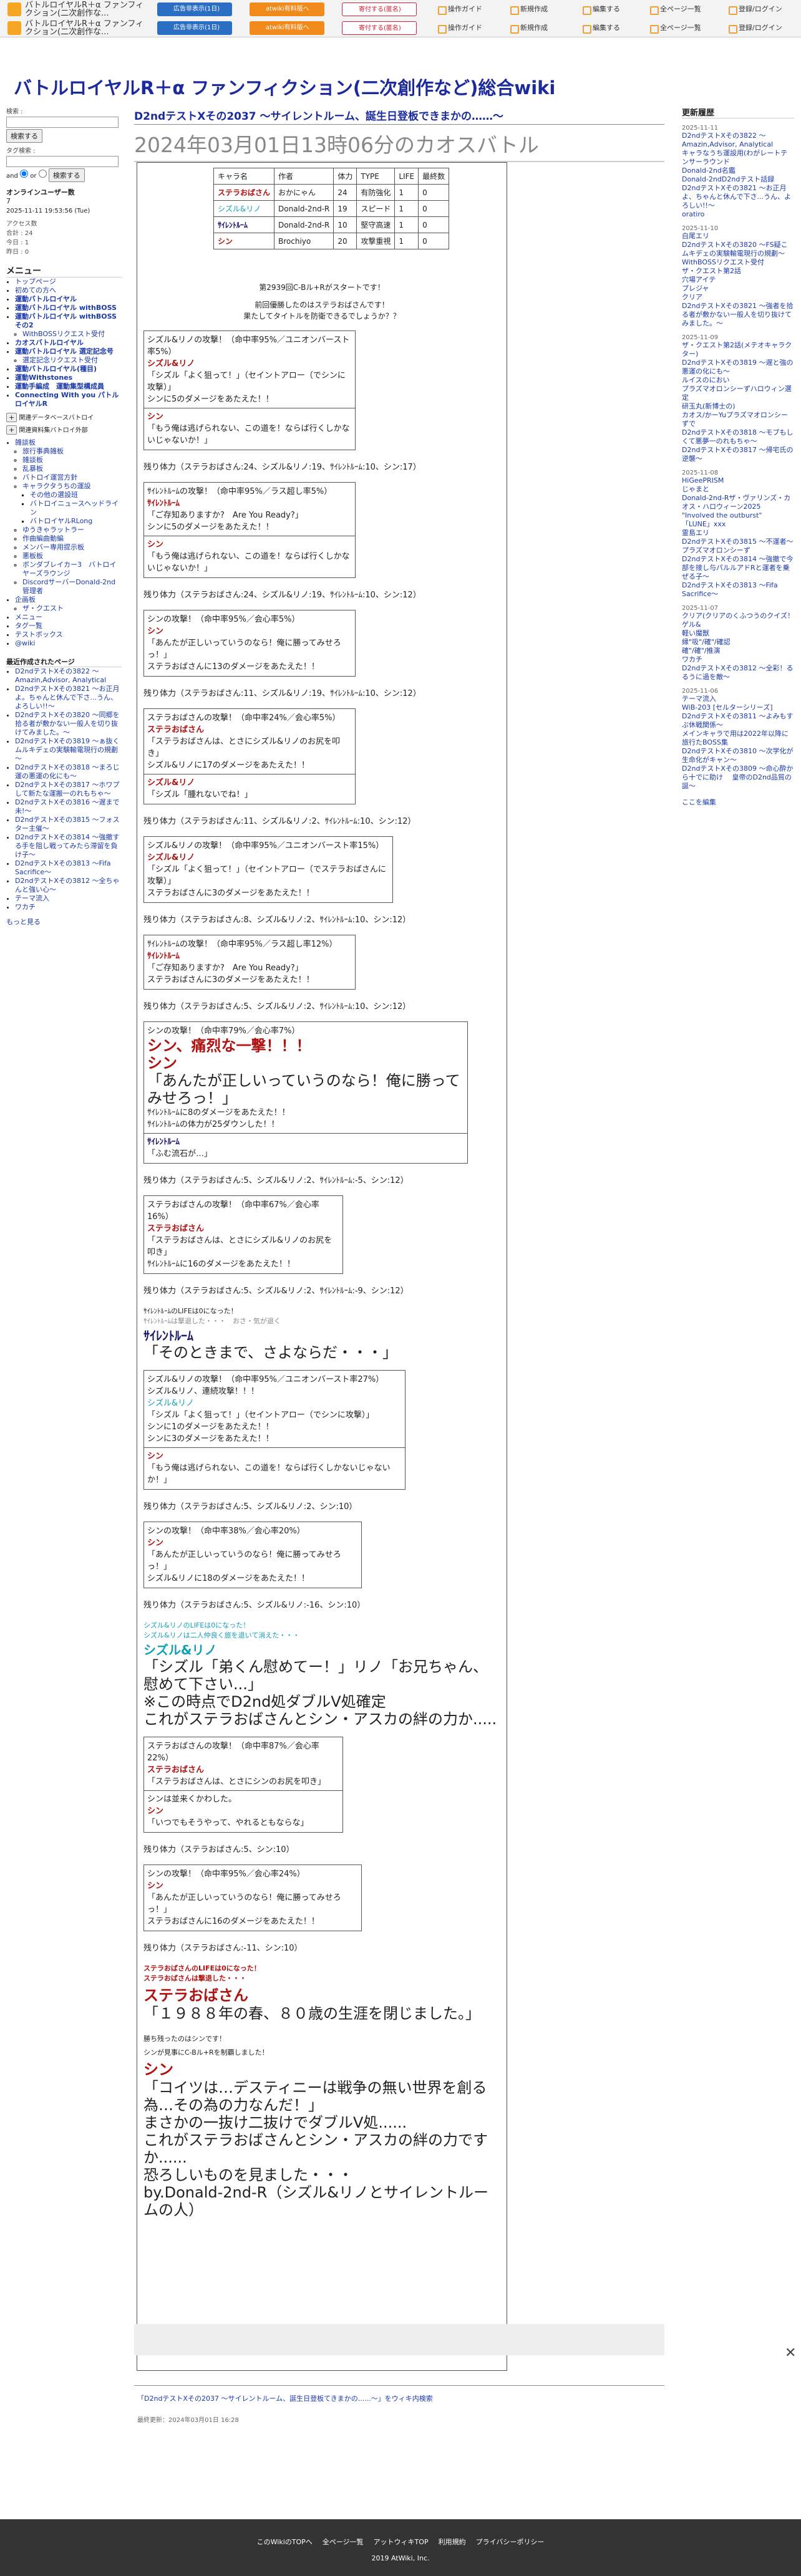 Image resolution: width=801 pixels, height=2576 pixels. What do you see at coordinates (459, 9) in the screenshot?
I see `guide-link: 操作ガイド` at bounding box center [459, 9].